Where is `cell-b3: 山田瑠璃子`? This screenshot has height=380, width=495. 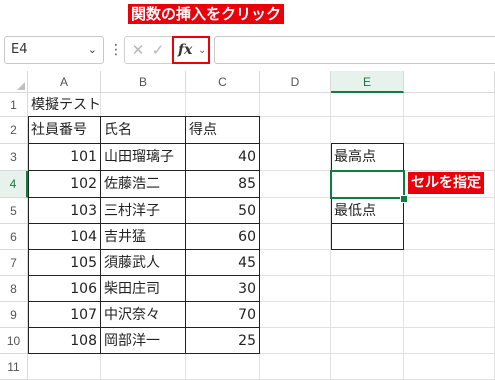
cell-b3: 山田瑠璃子 is located at coordinates (143, 157).